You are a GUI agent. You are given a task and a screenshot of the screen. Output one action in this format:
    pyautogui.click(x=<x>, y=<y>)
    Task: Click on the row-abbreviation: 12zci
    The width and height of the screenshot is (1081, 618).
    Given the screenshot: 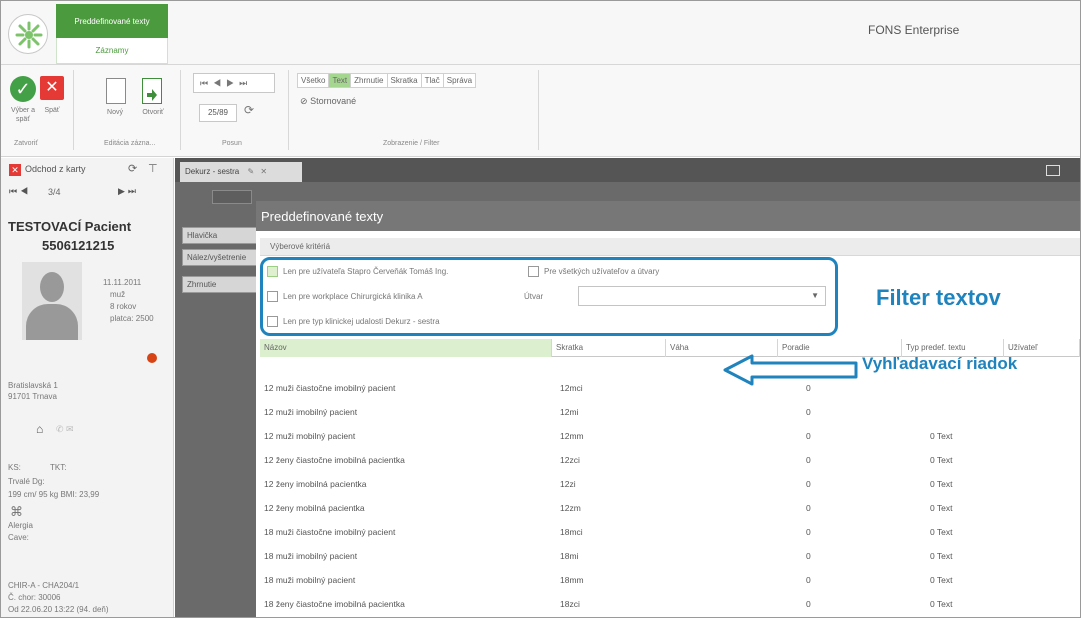 What is the action you would take?
    pyautogui.click(x=570, y=460)
    